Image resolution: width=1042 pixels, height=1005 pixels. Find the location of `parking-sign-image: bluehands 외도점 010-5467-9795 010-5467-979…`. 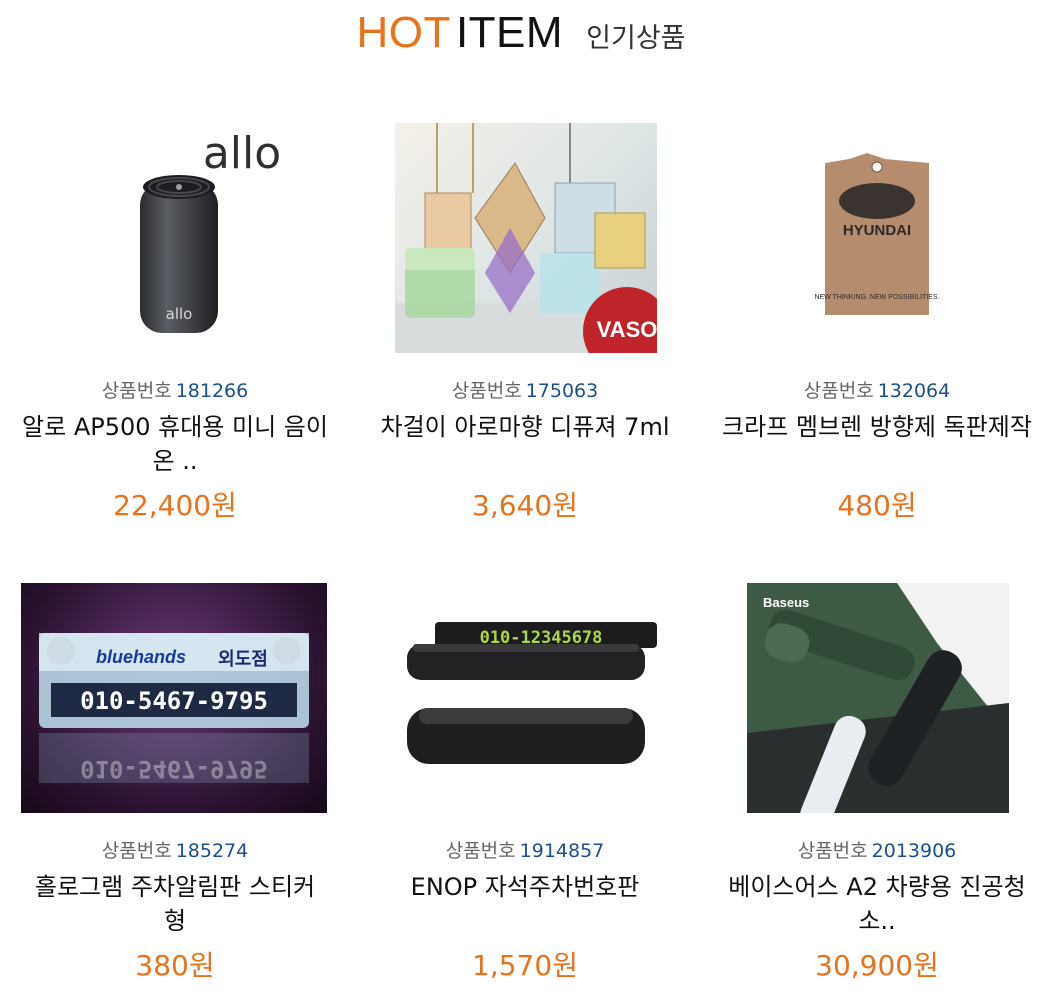

parking-sign-image: bluehands 외도점 010-5467-9795 010-5467-979… is located at coordinates (174, 708).